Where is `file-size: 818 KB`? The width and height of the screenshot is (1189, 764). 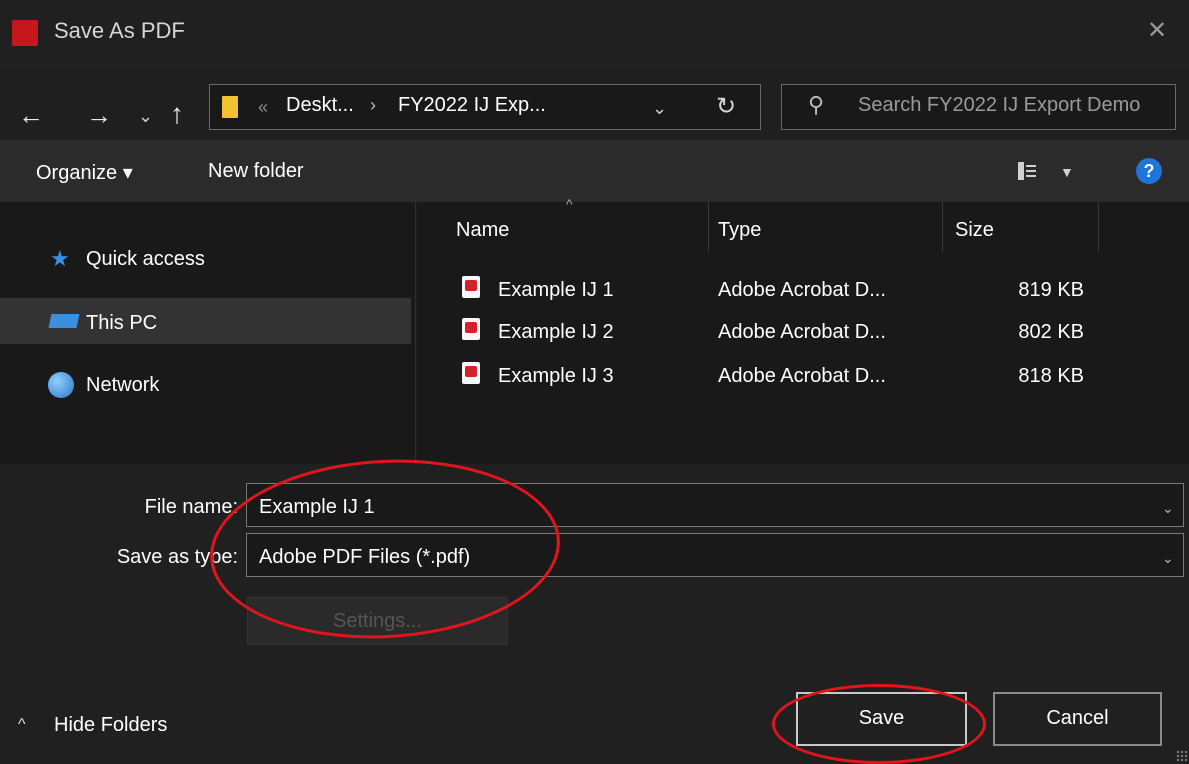 file-size: 818 KB is located at coordinates (1051, 376).